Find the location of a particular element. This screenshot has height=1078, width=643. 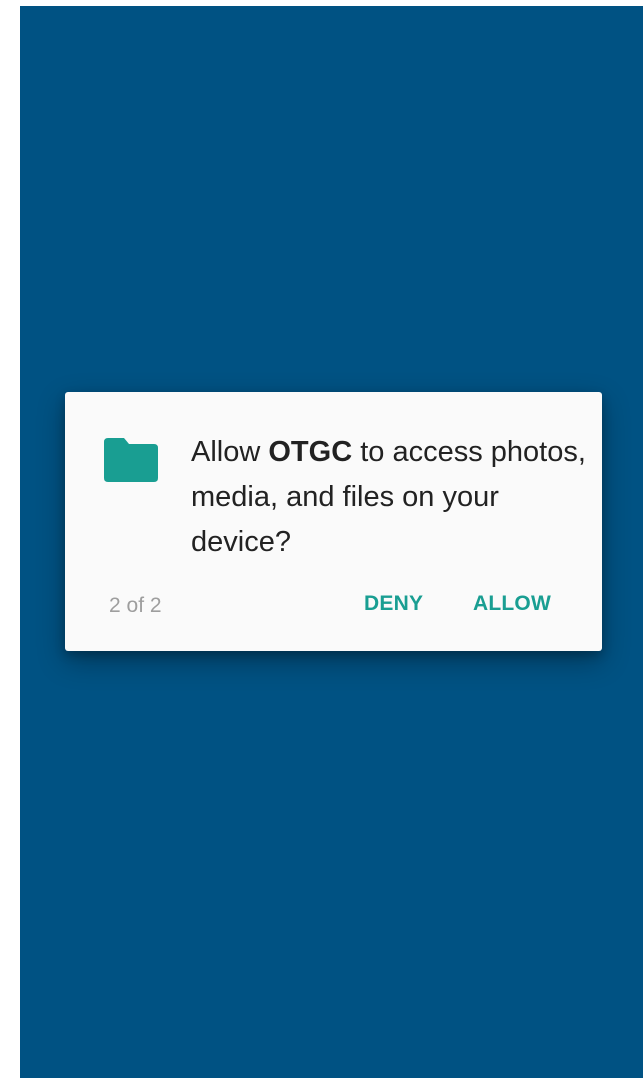

allow-button: ALLOW is located at coordinates (512, 604).